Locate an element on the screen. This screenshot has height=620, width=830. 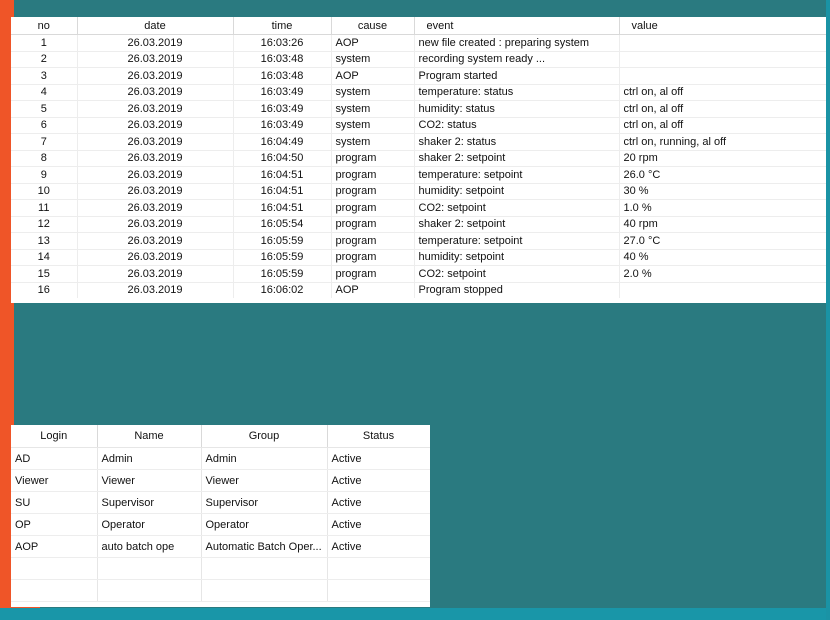
cell-event: CO2: status is located at coordinates (517, 125).